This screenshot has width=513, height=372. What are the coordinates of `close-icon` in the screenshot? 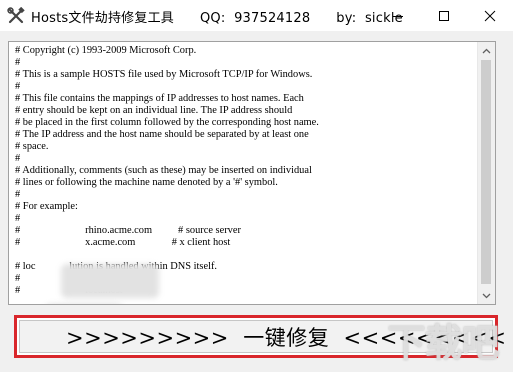 It's located at (490, 15).